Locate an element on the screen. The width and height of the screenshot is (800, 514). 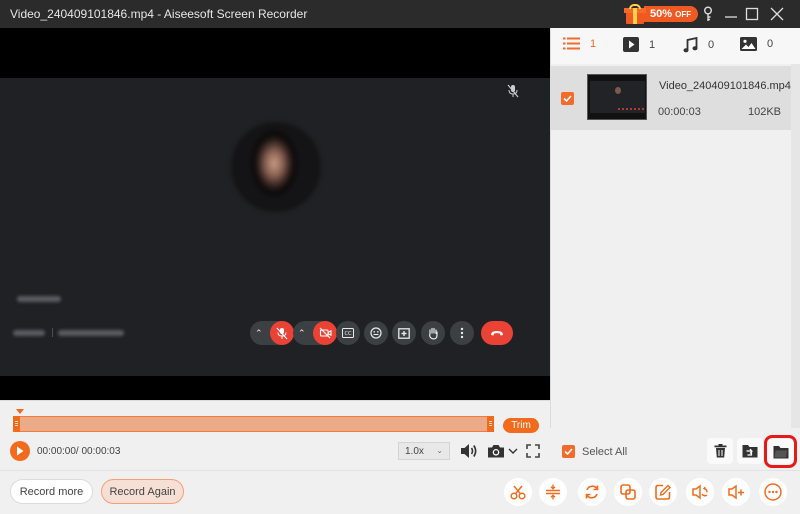
merge-icon is located at coordinates (553, 492).